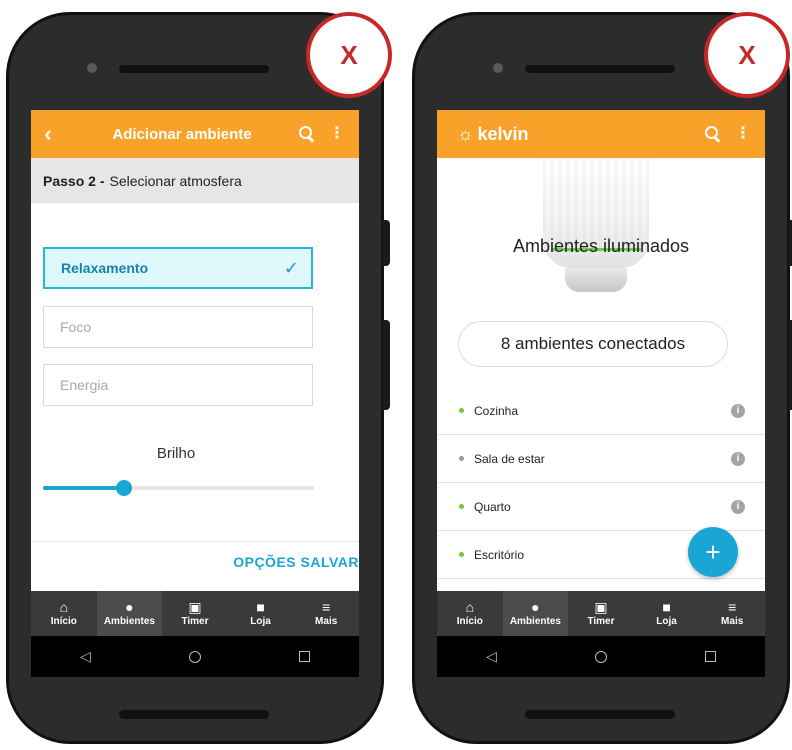 This screenshot has height=750, width=792. What do you see at coordinates (499, 554) in the screenshot?
I see `room-name: Escritório` at bounding box center [499, 554].